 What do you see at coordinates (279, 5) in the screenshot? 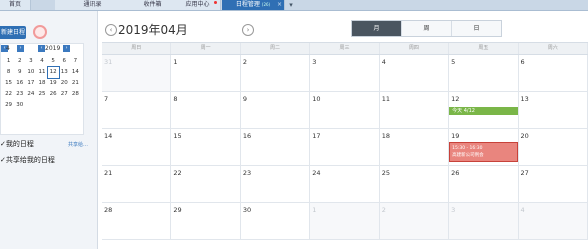
I see `close-tab-icon: ×` at bounding box center [279, 5].